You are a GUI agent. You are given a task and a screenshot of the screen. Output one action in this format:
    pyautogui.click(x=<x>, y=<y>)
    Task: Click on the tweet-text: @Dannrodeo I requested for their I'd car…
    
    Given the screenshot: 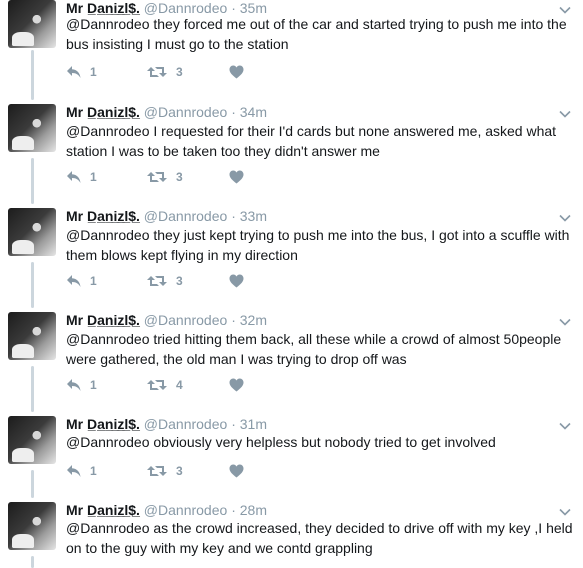 What is the action you would take?
    pyautogui.click(x=311, y=141)
    